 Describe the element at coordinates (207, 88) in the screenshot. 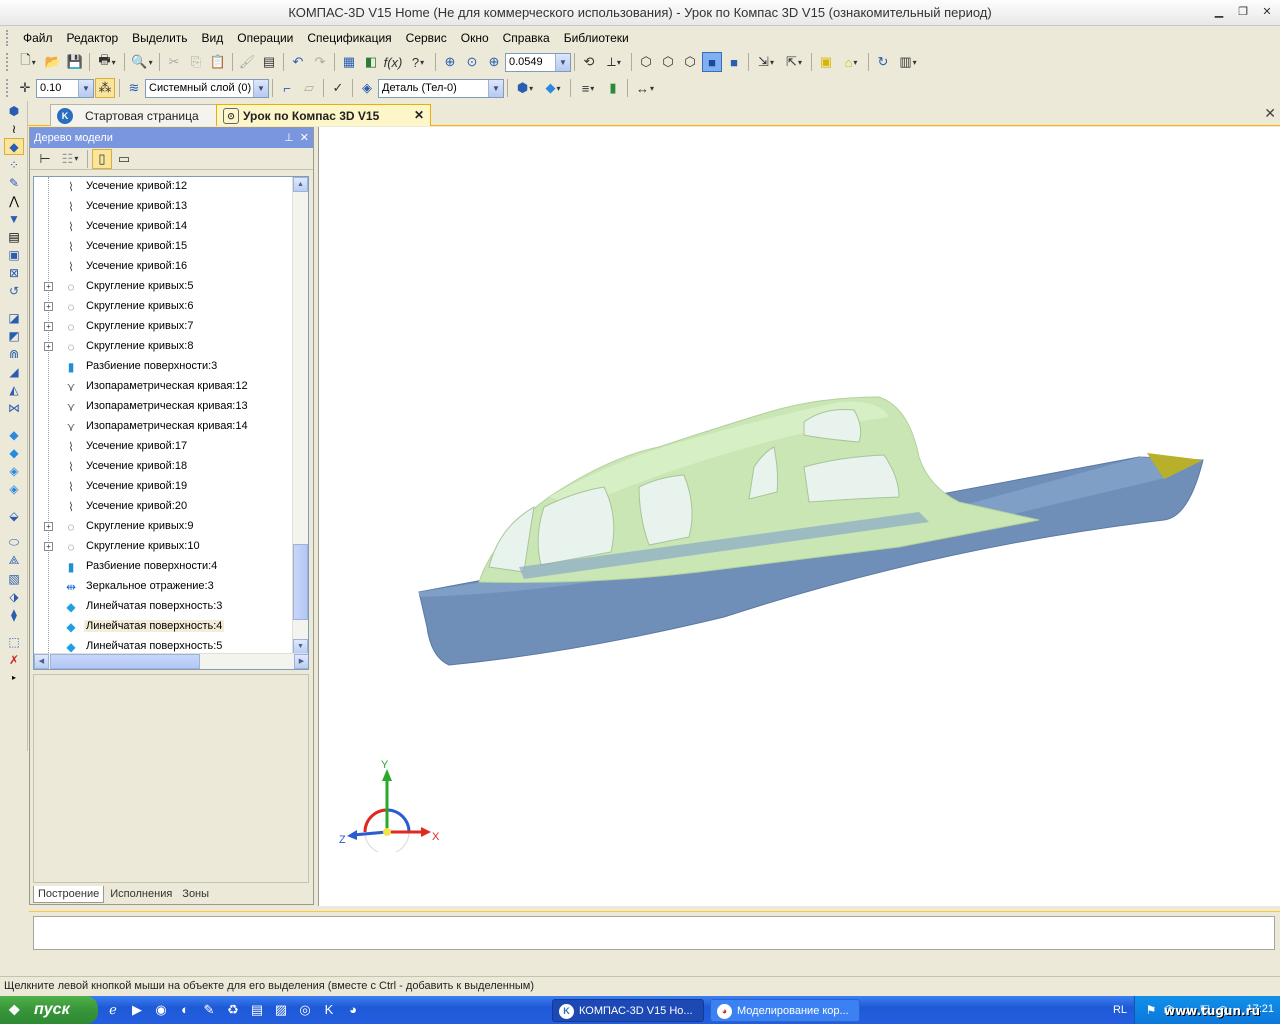

I see `layer-combo: Системный слой (0) ▼` at that location.